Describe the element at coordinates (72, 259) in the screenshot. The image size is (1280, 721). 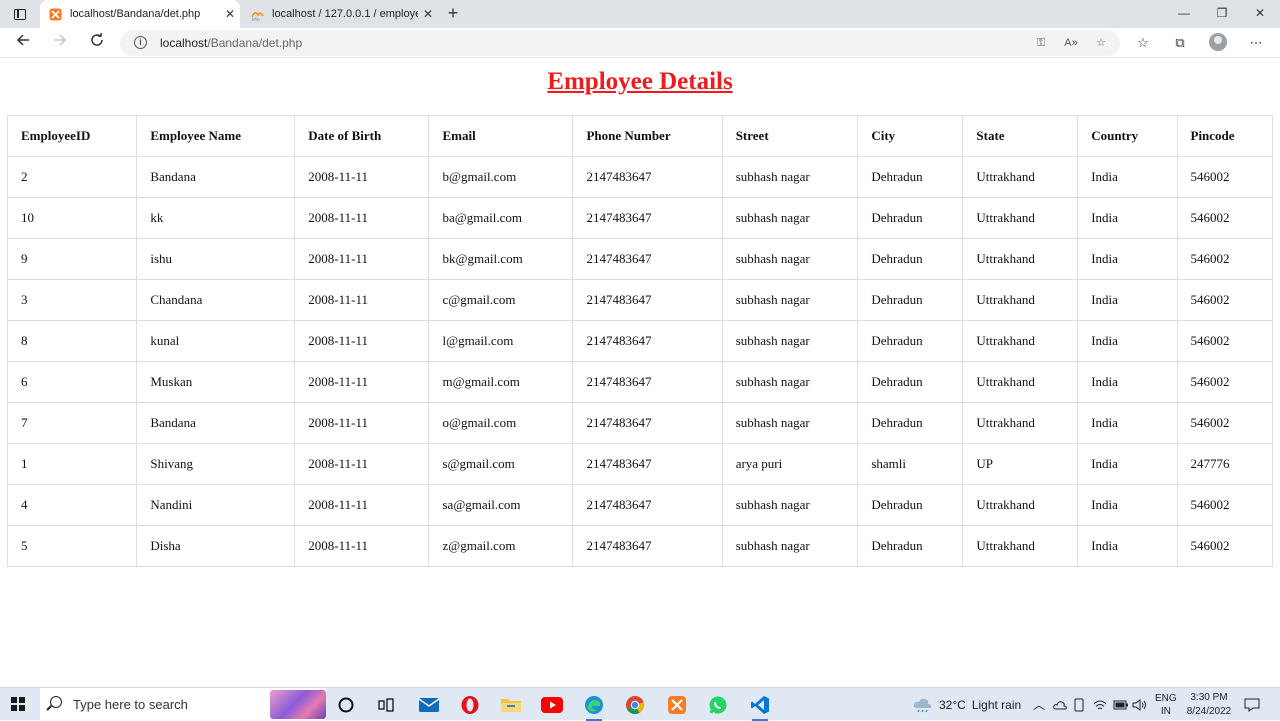
I see `table-cell: 9` at that location.